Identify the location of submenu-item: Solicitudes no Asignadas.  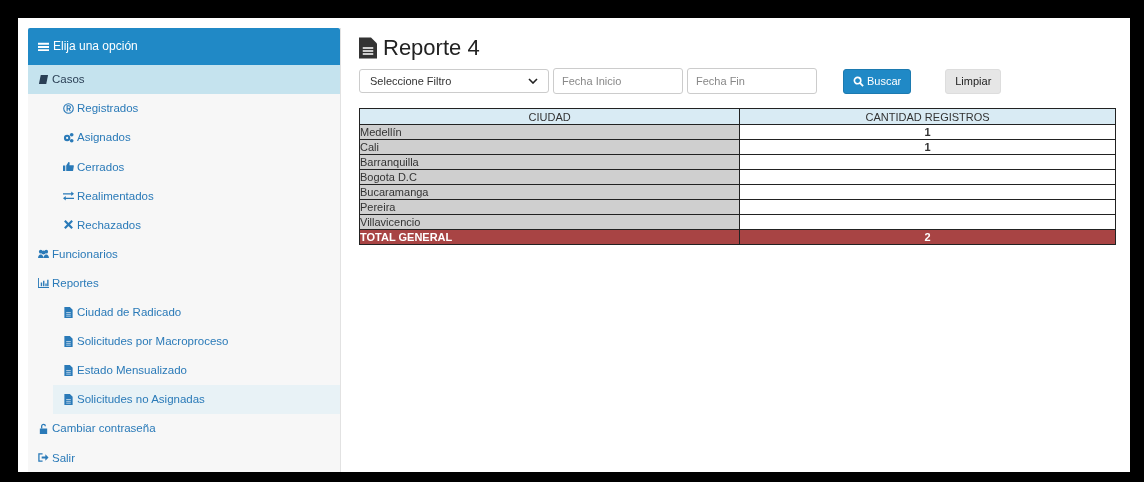
(196, 399).